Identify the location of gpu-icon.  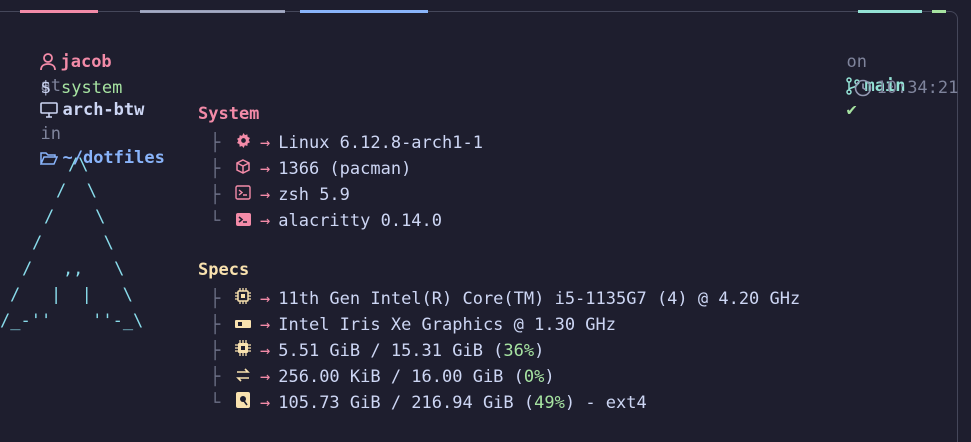
(243, 325).